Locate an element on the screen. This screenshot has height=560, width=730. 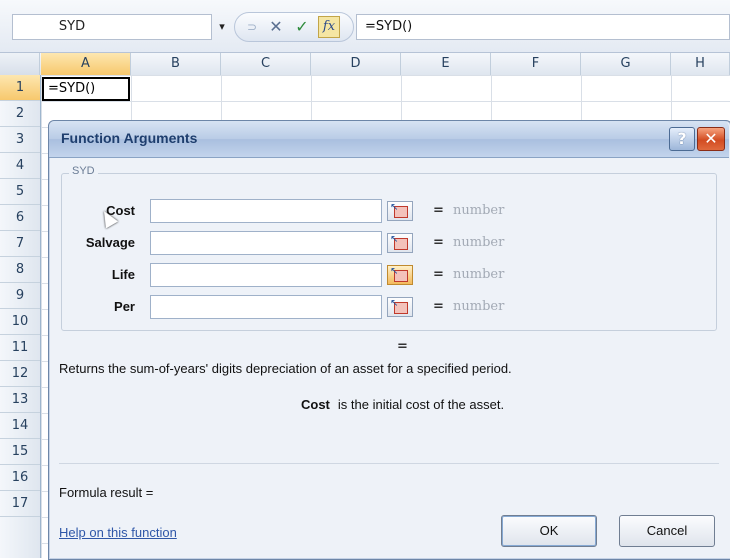
name-box: SYD is located at coordinates (112, 27).